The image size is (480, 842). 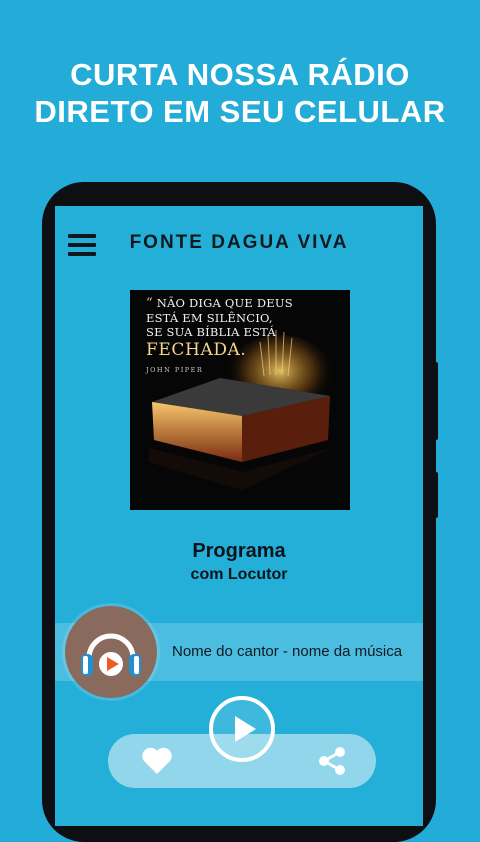 I want to click on share-icon, so click(x=332, y=761).